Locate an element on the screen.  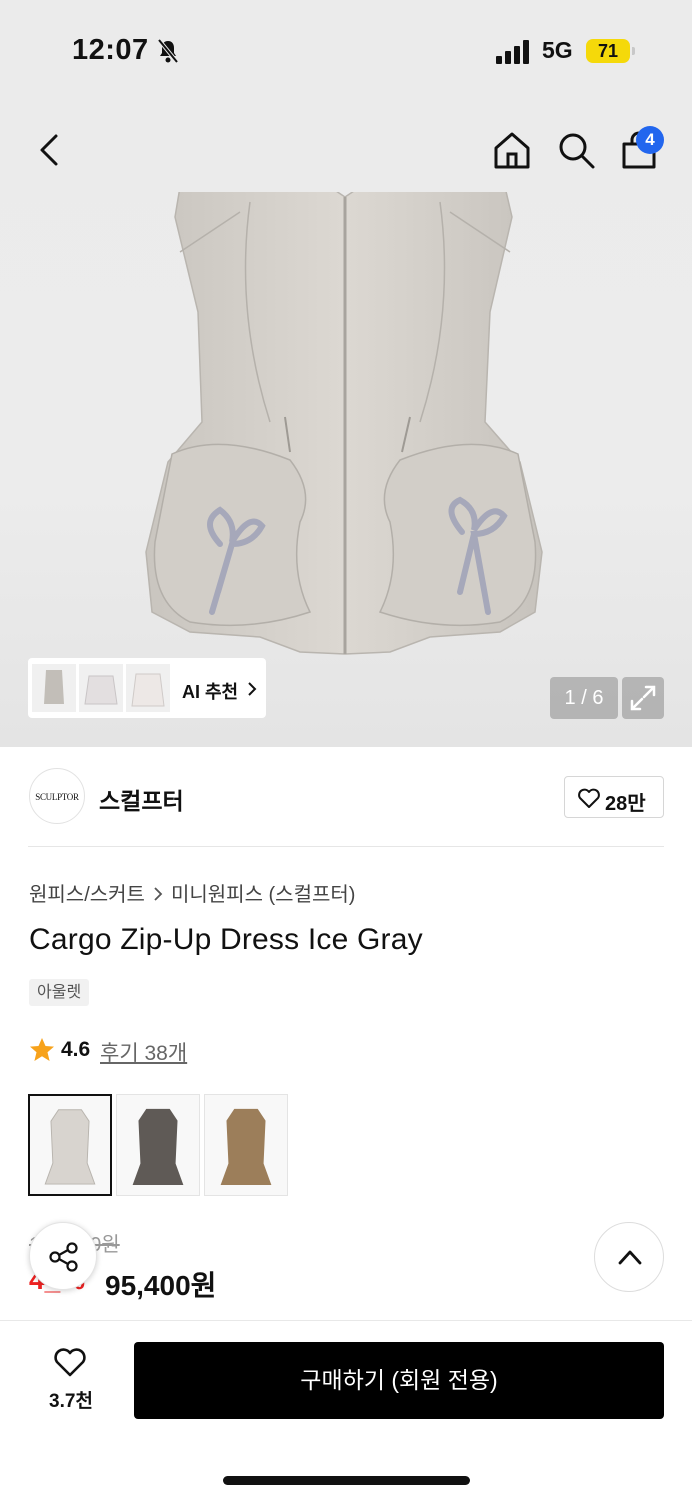
heart-icon is located at coordinates (589, 798).